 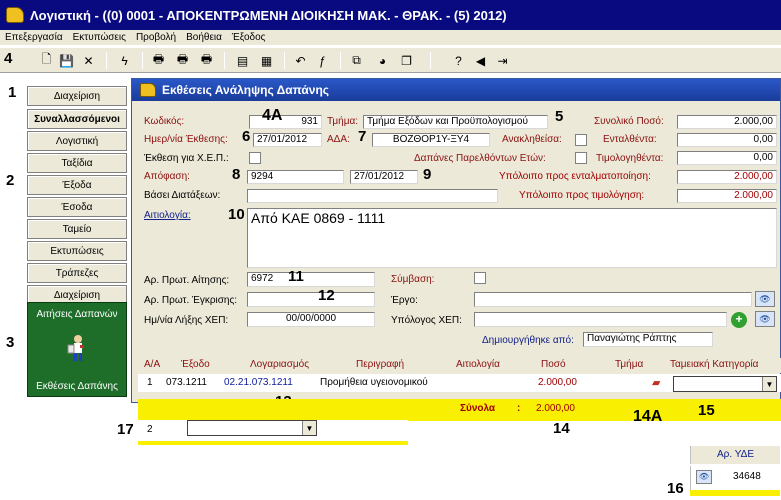 I want to click on yde-eye-icon: 👁, so click(x=704, y=477).